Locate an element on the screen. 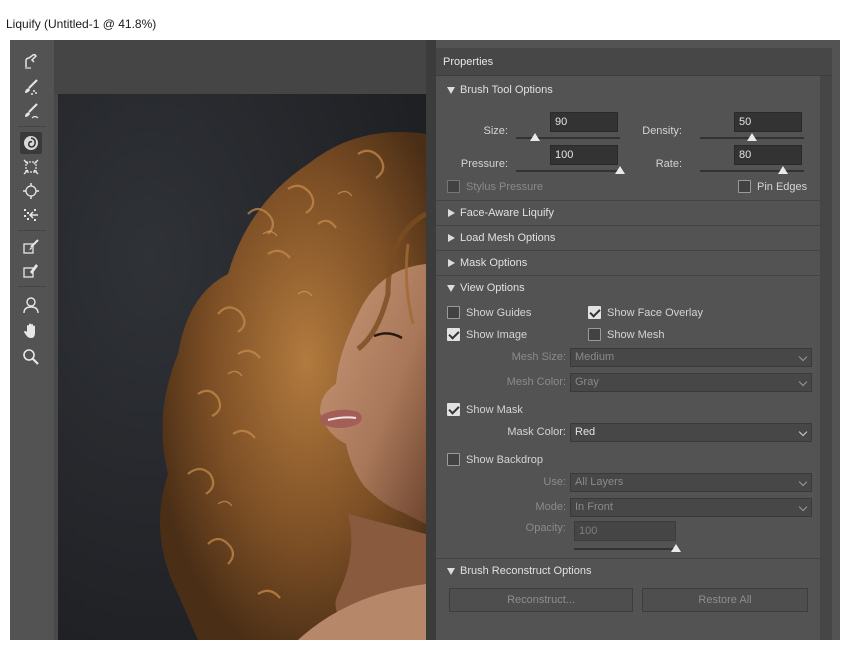  density-input: 50 is located at coordinates (768, 122).